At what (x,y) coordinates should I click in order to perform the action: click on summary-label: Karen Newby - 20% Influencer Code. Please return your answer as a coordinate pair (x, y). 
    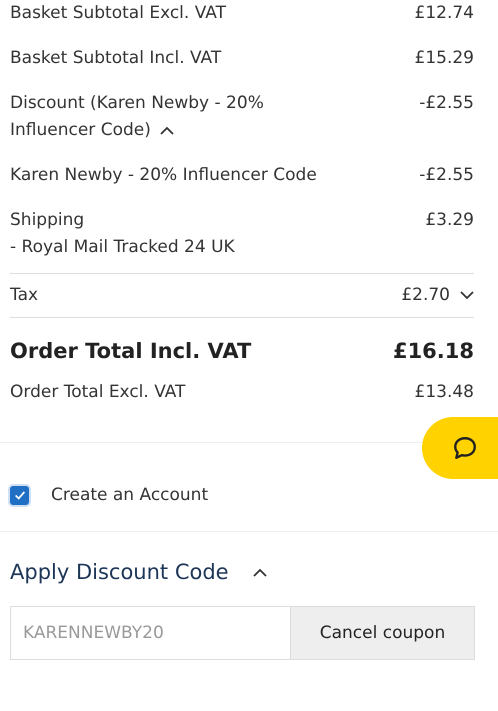
    Looking at the image, I should click on (163, 175).